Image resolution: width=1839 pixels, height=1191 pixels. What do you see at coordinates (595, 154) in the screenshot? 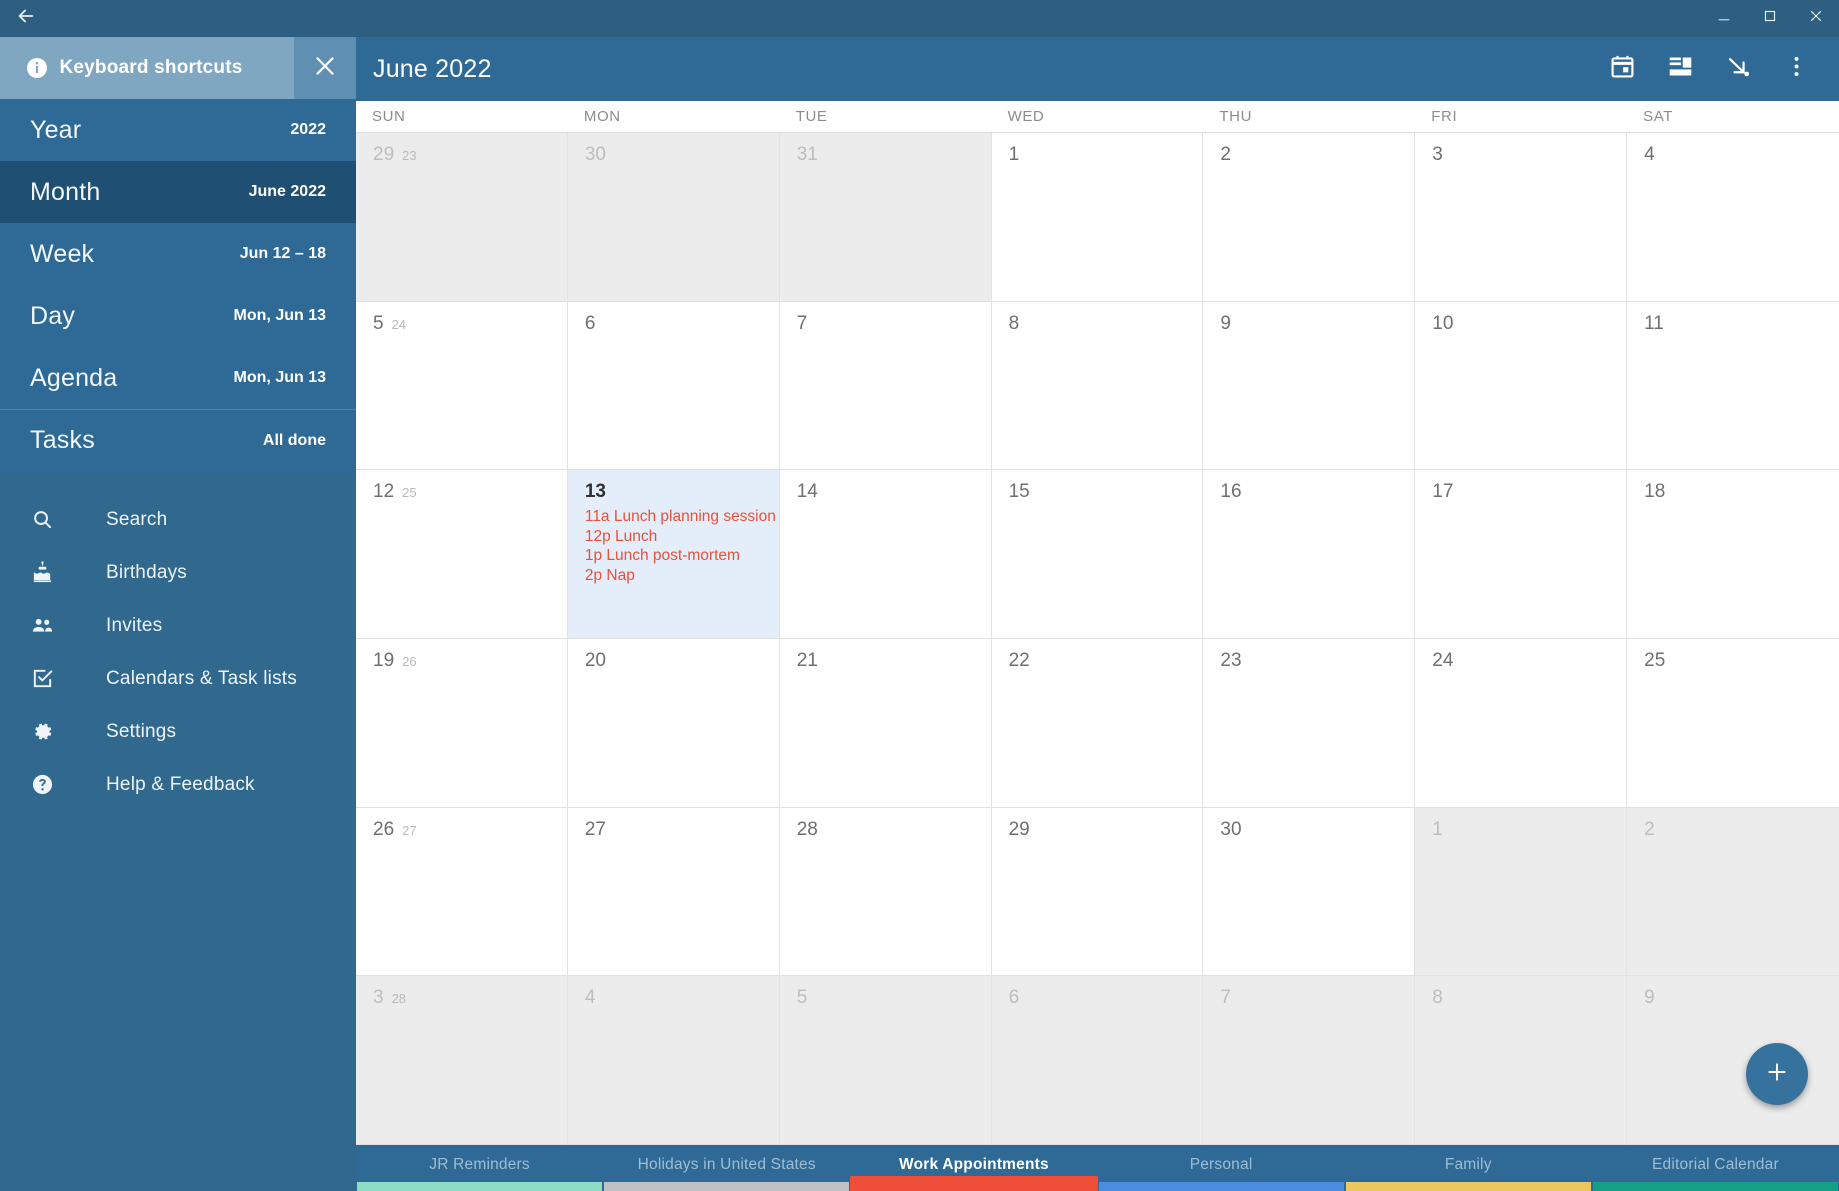
I see `day-number: 30` at bounding box center [595, 154].